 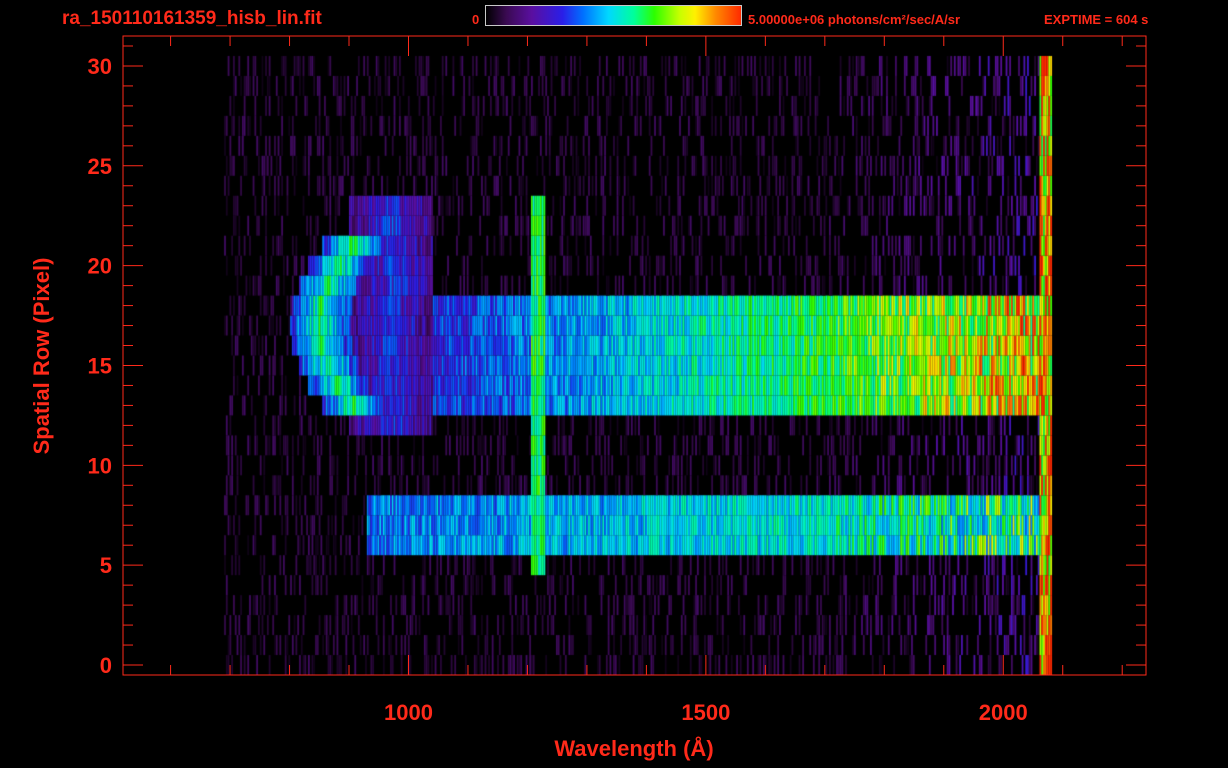 What do you see at coordinates (100, 166) in the screenshot?
I see `y-tick-label: 25` at bounding box center [100, 166].